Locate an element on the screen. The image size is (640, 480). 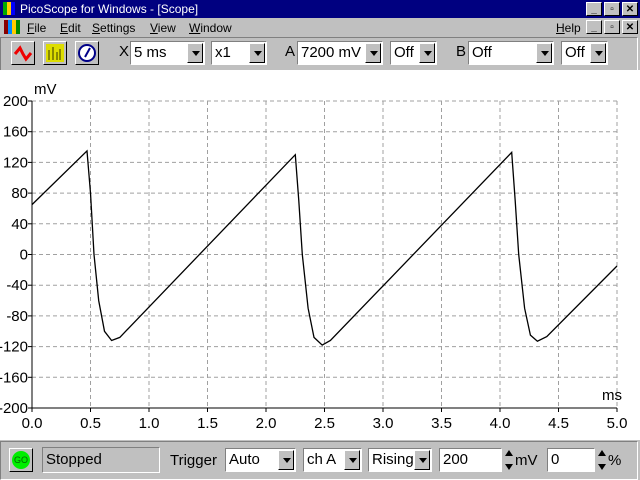
x-axis-label: ms is located at coordinates (612, 395).